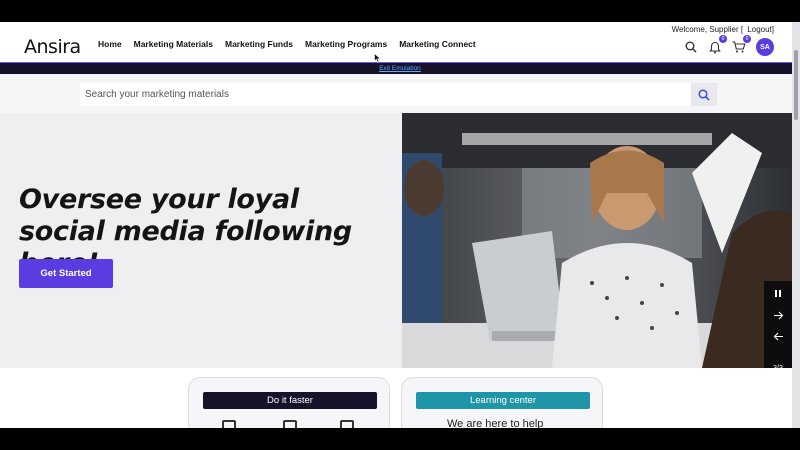 The image size is (800, 450). What do you see at coordinates (400, 11) in the screenshot?
I see `screen-top-border` at bounding box center [400, 11].